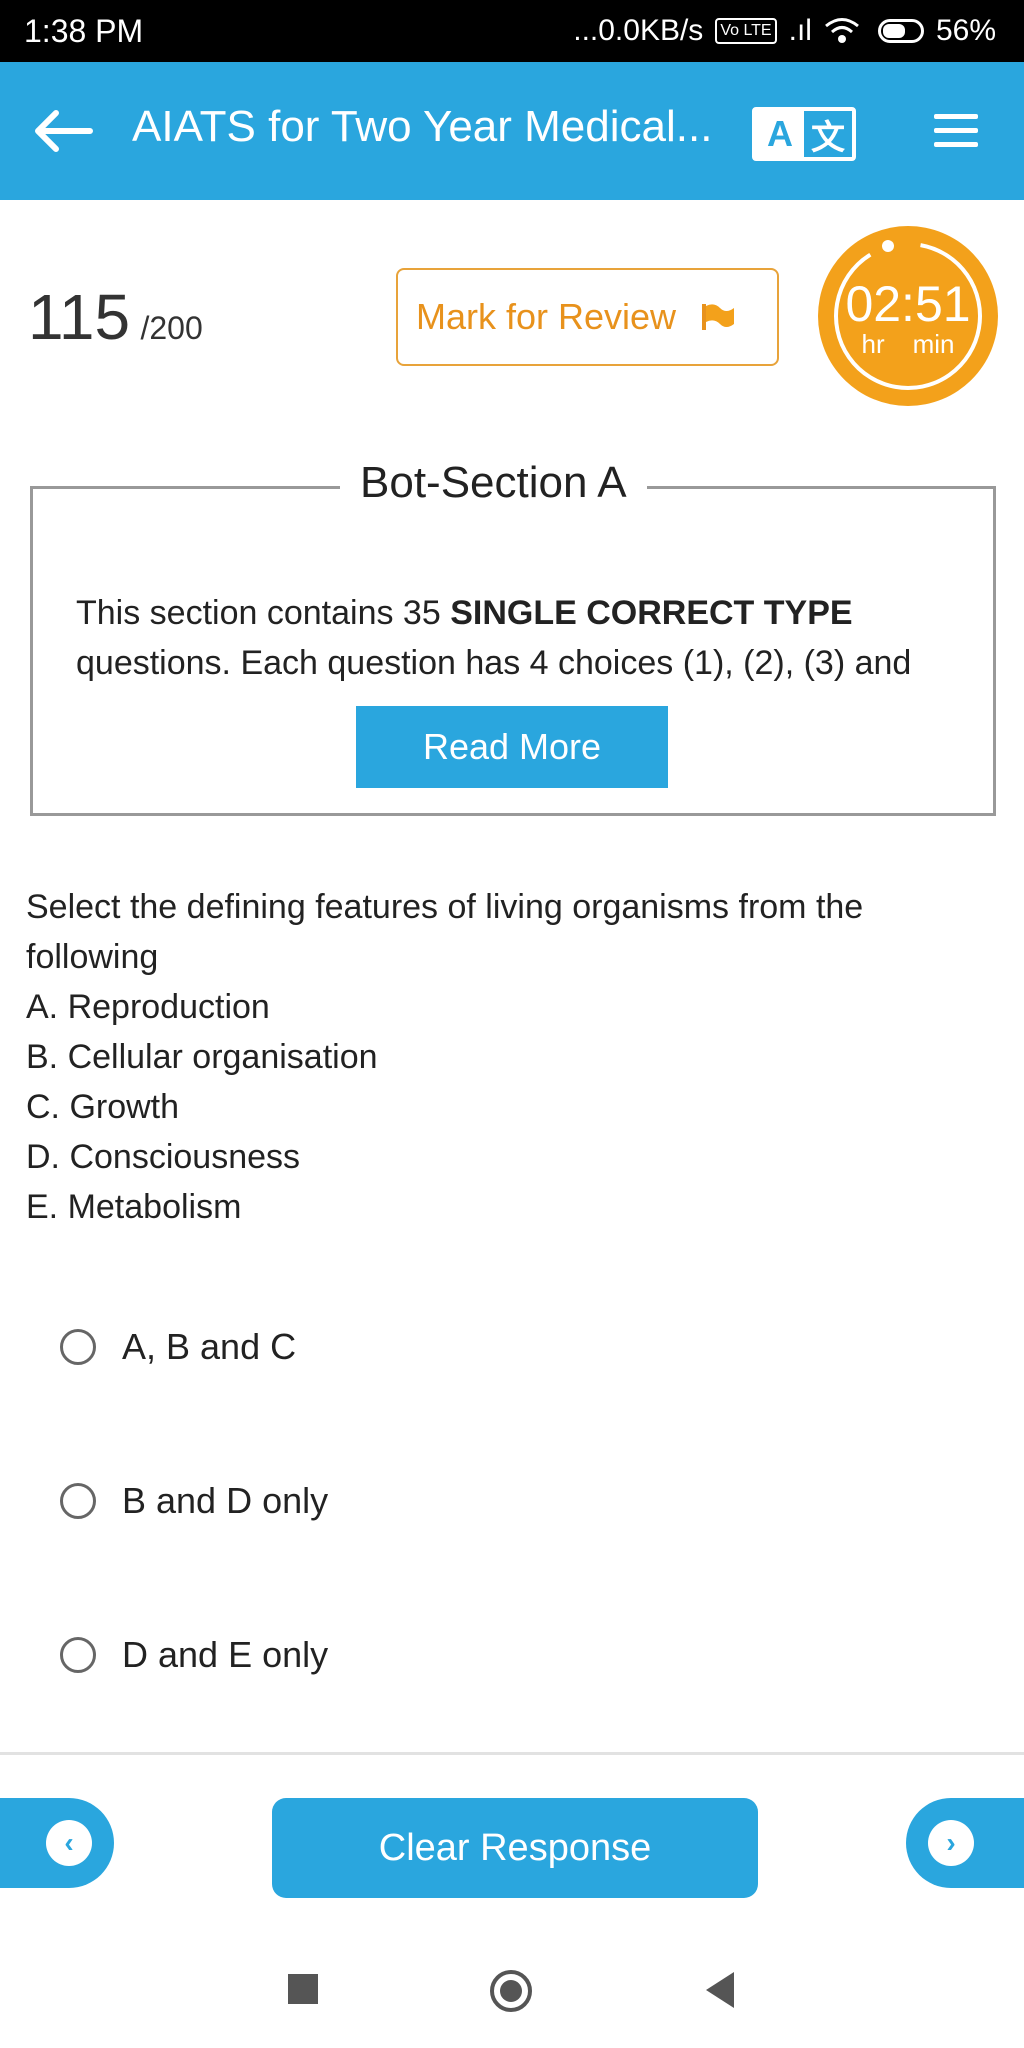 The height and width of the screenshot is (2048, 1024). I want to click on clear-response-button: Clear Response, so click(515, 1848).